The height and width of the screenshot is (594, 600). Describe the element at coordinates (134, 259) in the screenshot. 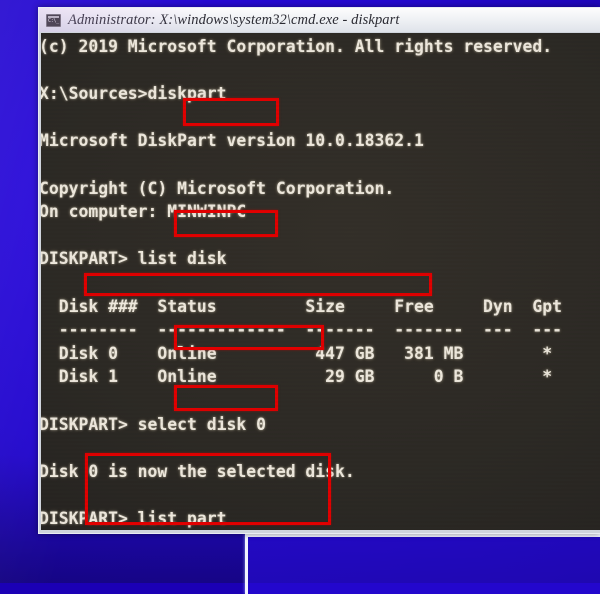

I see `terminal-line: DISKPART> list disk` at that location.